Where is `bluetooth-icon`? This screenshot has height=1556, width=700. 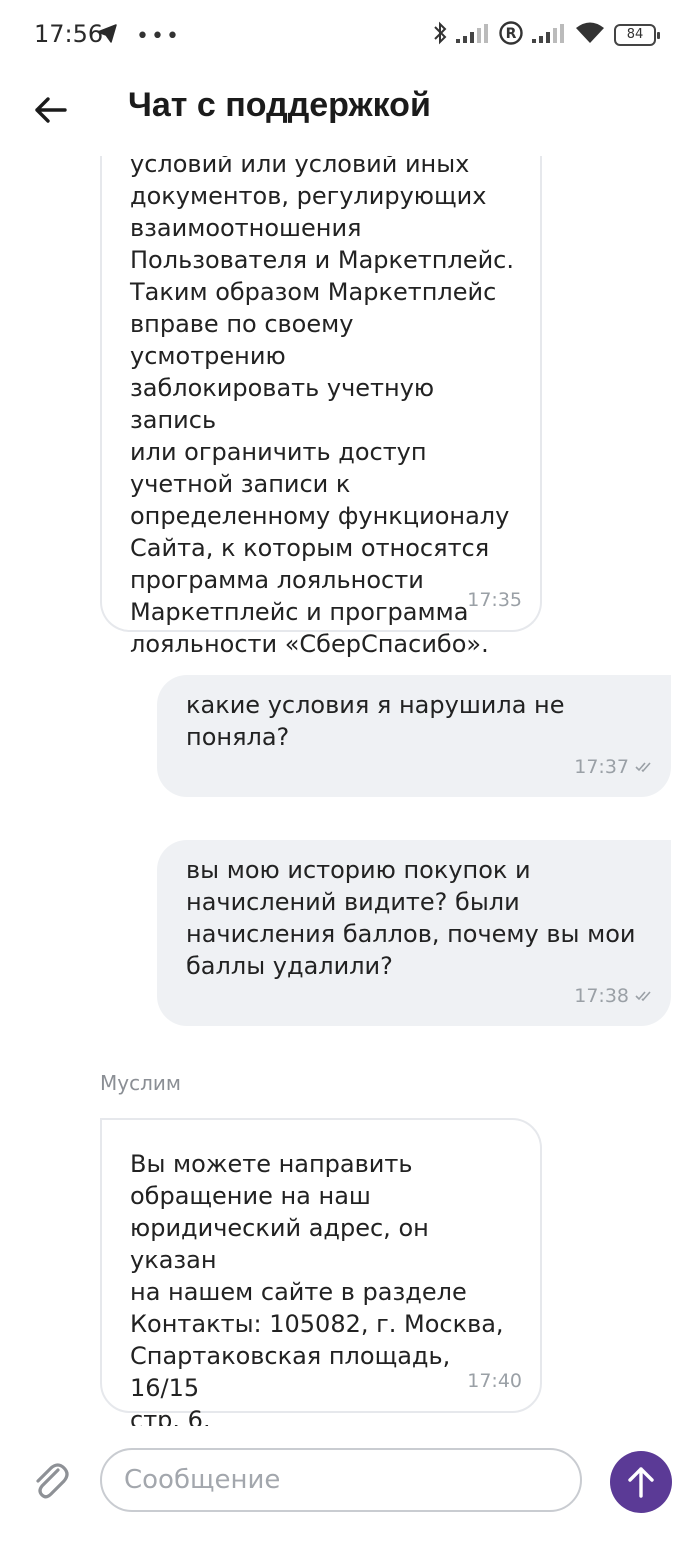 bluetooth-icon is located at coordinates (440, 35).